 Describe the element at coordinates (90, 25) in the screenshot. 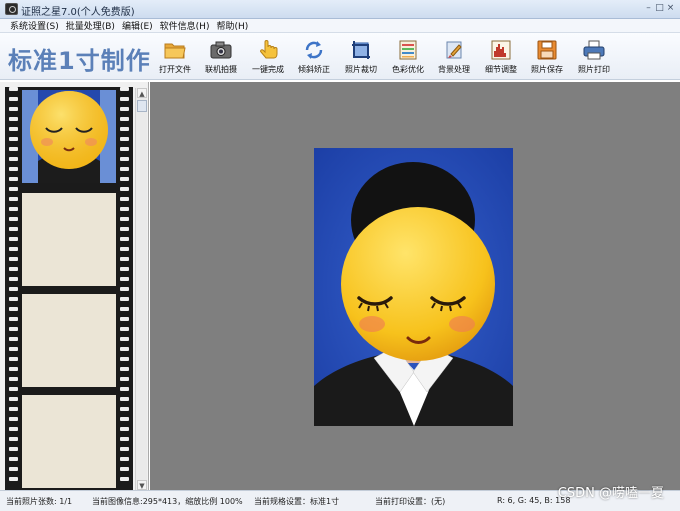

I see `menu-batch-process: 批量处理(B)` at that location.